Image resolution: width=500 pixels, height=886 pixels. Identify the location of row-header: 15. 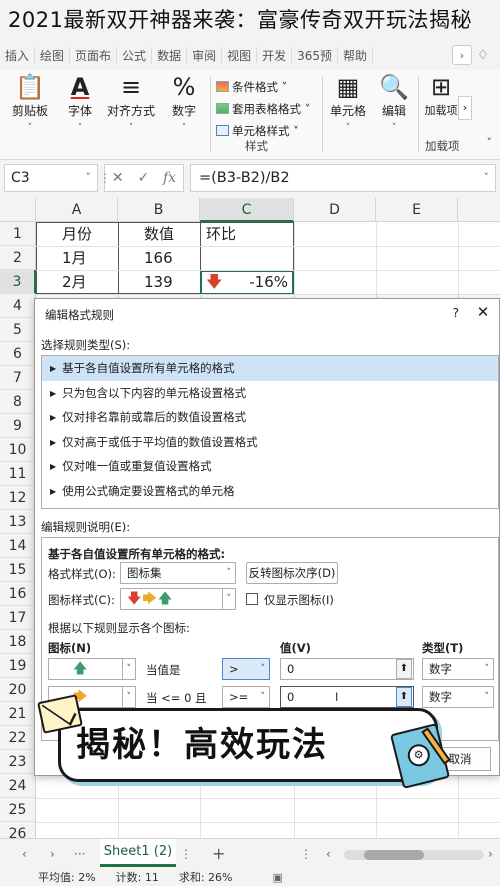
(18, 570).